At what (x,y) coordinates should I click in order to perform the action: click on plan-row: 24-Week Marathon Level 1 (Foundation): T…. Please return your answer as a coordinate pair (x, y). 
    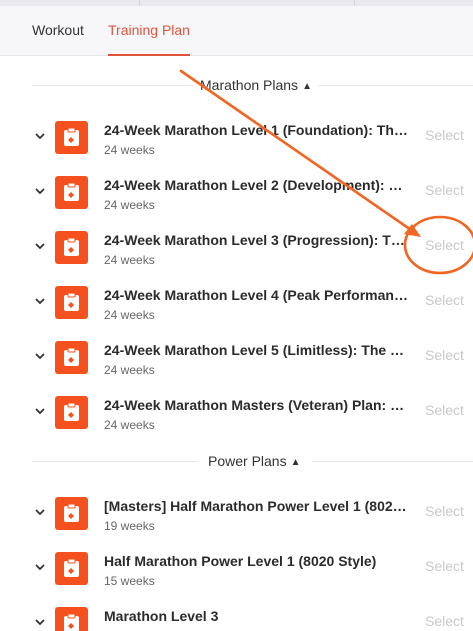
    Looking at the image, I should click on (236, 144).